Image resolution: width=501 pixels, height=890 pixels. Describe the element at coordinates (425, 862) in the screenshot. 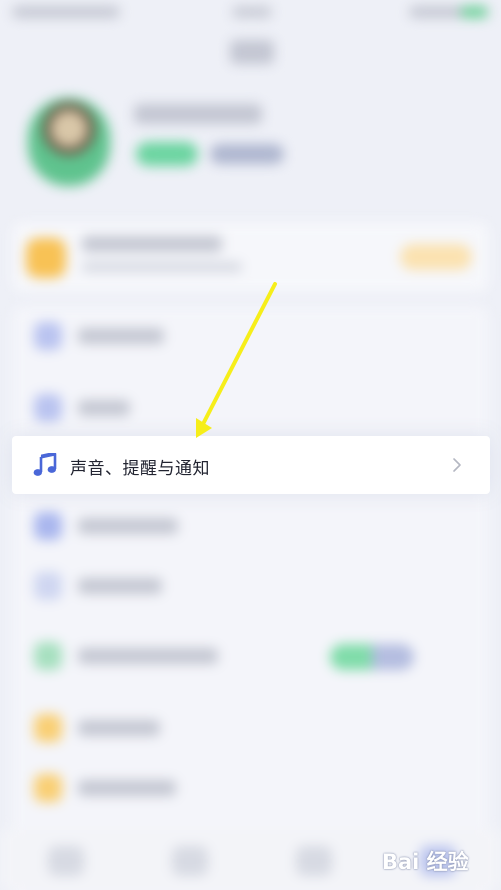

I see `watermark-text: Bai 经验` at that location.